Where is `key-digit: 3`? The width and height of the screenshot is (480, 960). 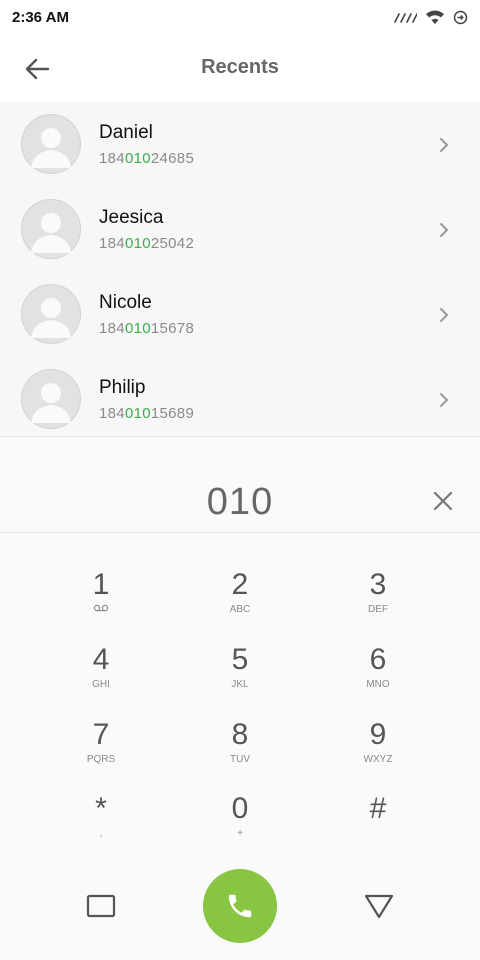
key-digit: 3 is located at coordinates (378, 584).